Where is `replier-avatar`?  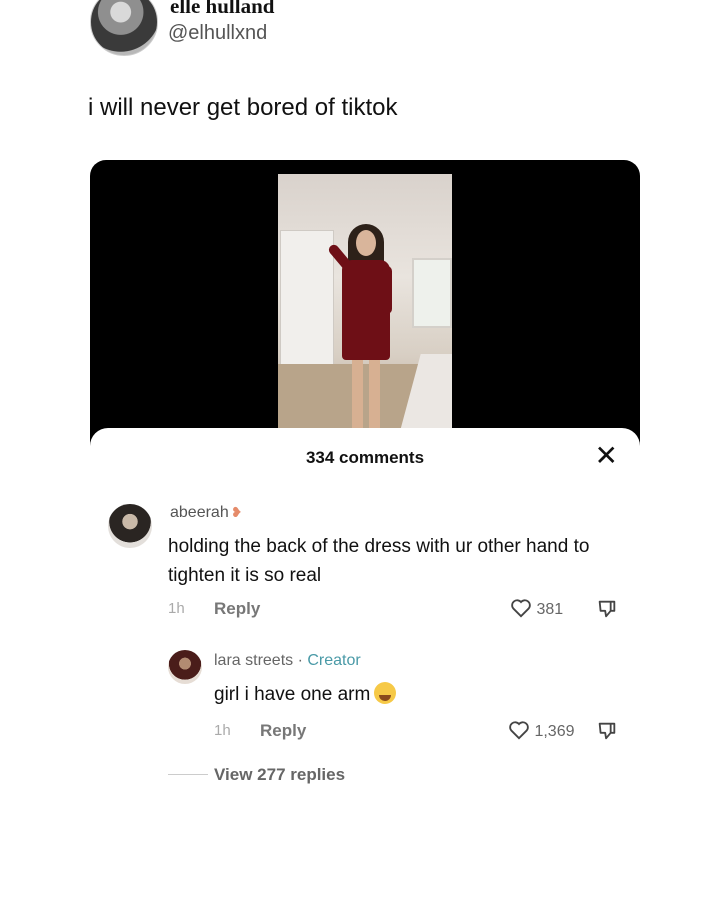
replier-avatar is located at coordinates (185, 667).